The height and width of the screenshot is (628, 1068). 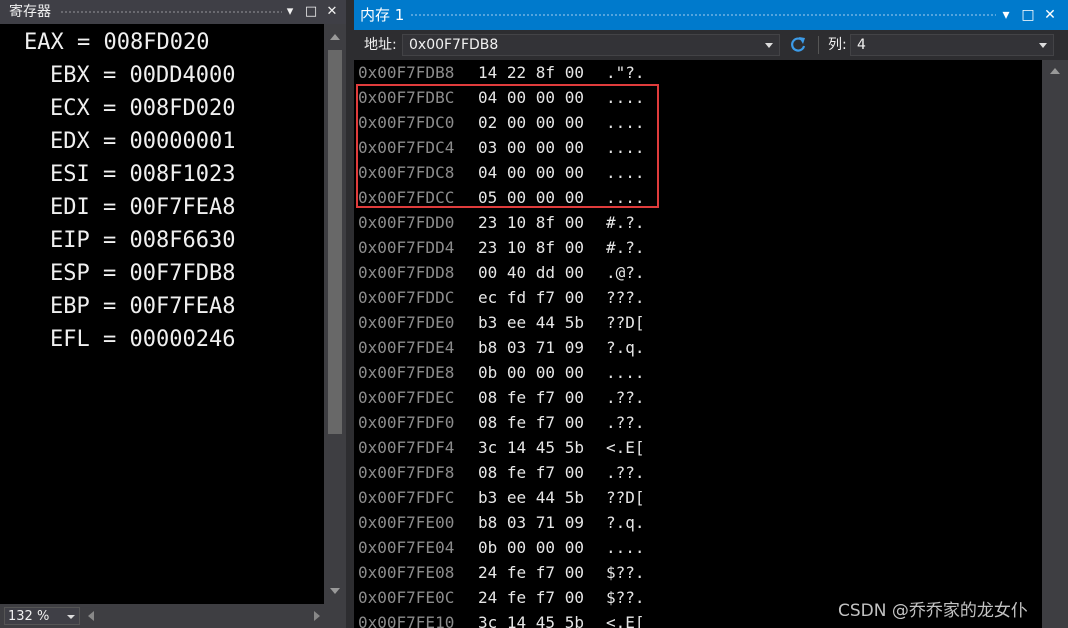 What do you see at coordinates (531, 197) in the screenshot?
I see `memory-bytes: 05 00 00 00` at bounding box center [531, 197].